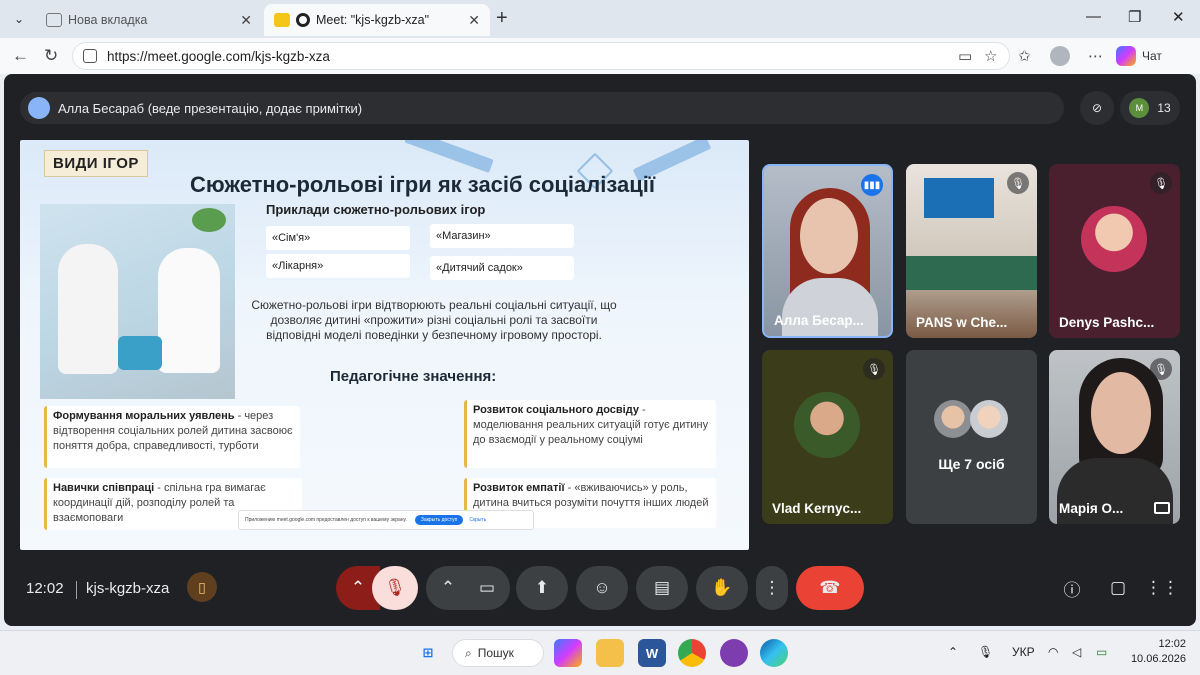 Image resolution: width=1200 pixels, height=675 pixels. What do you see at coordinates (439, 520) in the screenshot?
I see `stop-sharing-button: Закрыть доступ` at bounding box center [439, 520].